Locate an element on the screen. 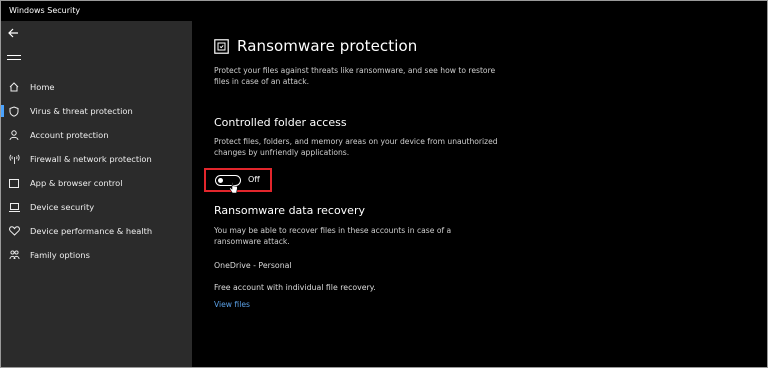 The image size is (768, 368). window-title: Windows Security is located at coordinates (384, 11).